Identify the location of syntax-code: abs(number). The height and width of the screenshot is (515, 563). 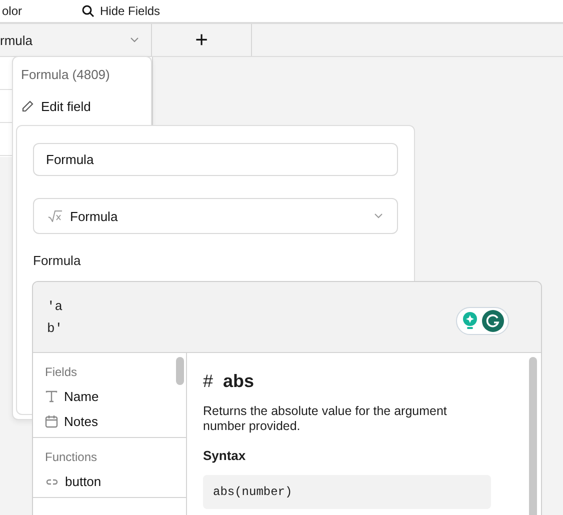
(347, 492).